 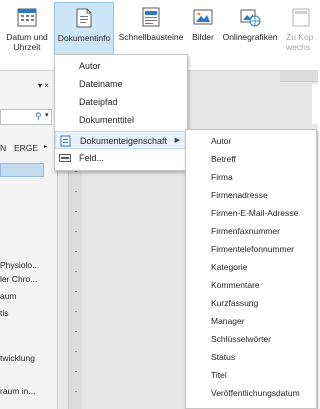 I want to click on submenu-item: Autor, so click(x=221, y=141).